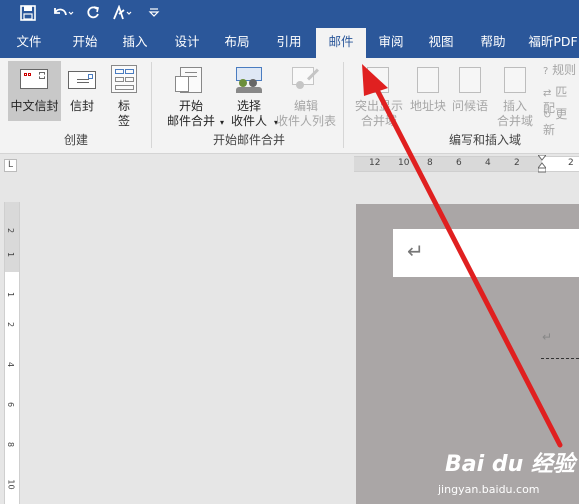  I want to click on address-block-label: 地址块, so click(427, 106).